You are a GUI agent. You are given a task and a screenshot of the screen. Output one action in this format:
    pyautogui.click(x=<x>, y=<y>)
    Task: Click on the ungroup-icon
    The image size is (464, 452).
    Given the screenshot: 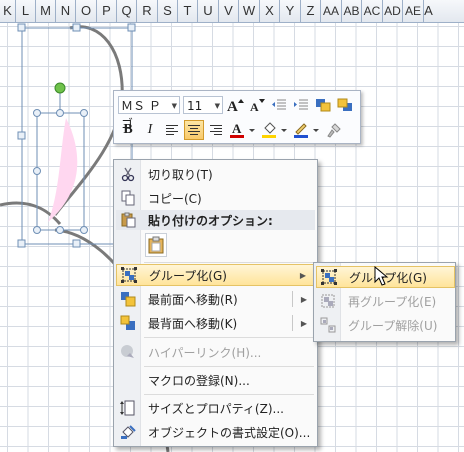 What is the action you would take?
    pyautogui.click(x=328, y=325)
    